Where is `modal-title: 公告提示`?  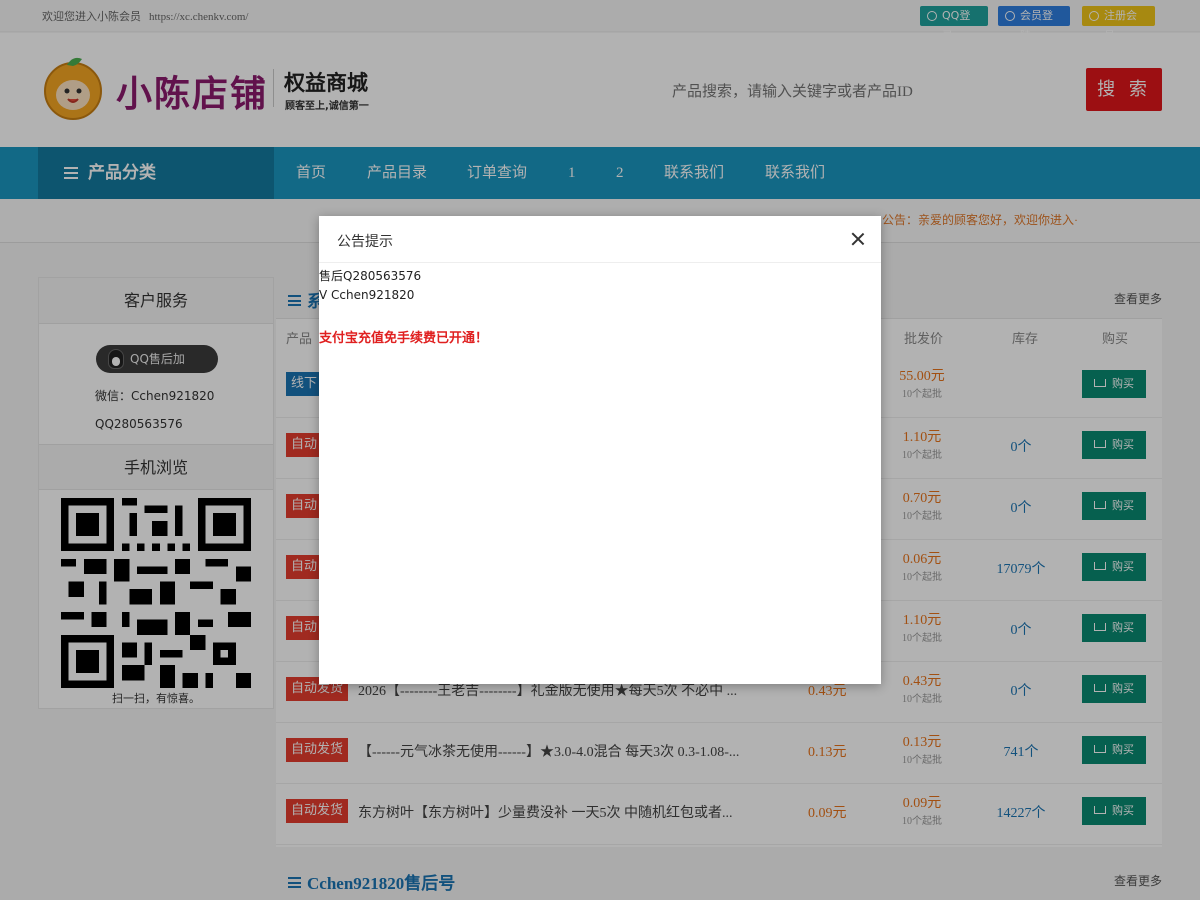 modal-title: 公告提示 is located at coordinates (365, 242).